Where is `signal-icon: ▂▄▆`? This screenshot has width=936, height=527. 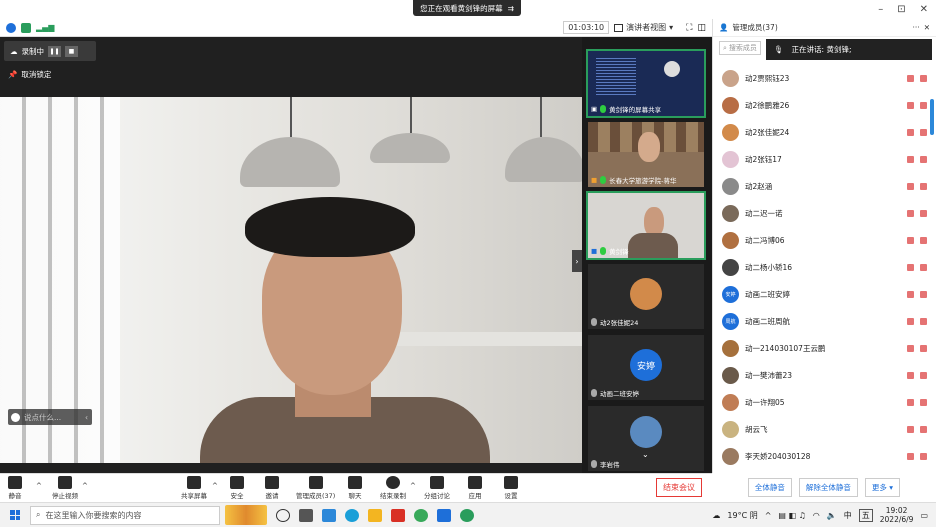 signal-icon: ▂▄▆ is located at coordinates (45, 27).